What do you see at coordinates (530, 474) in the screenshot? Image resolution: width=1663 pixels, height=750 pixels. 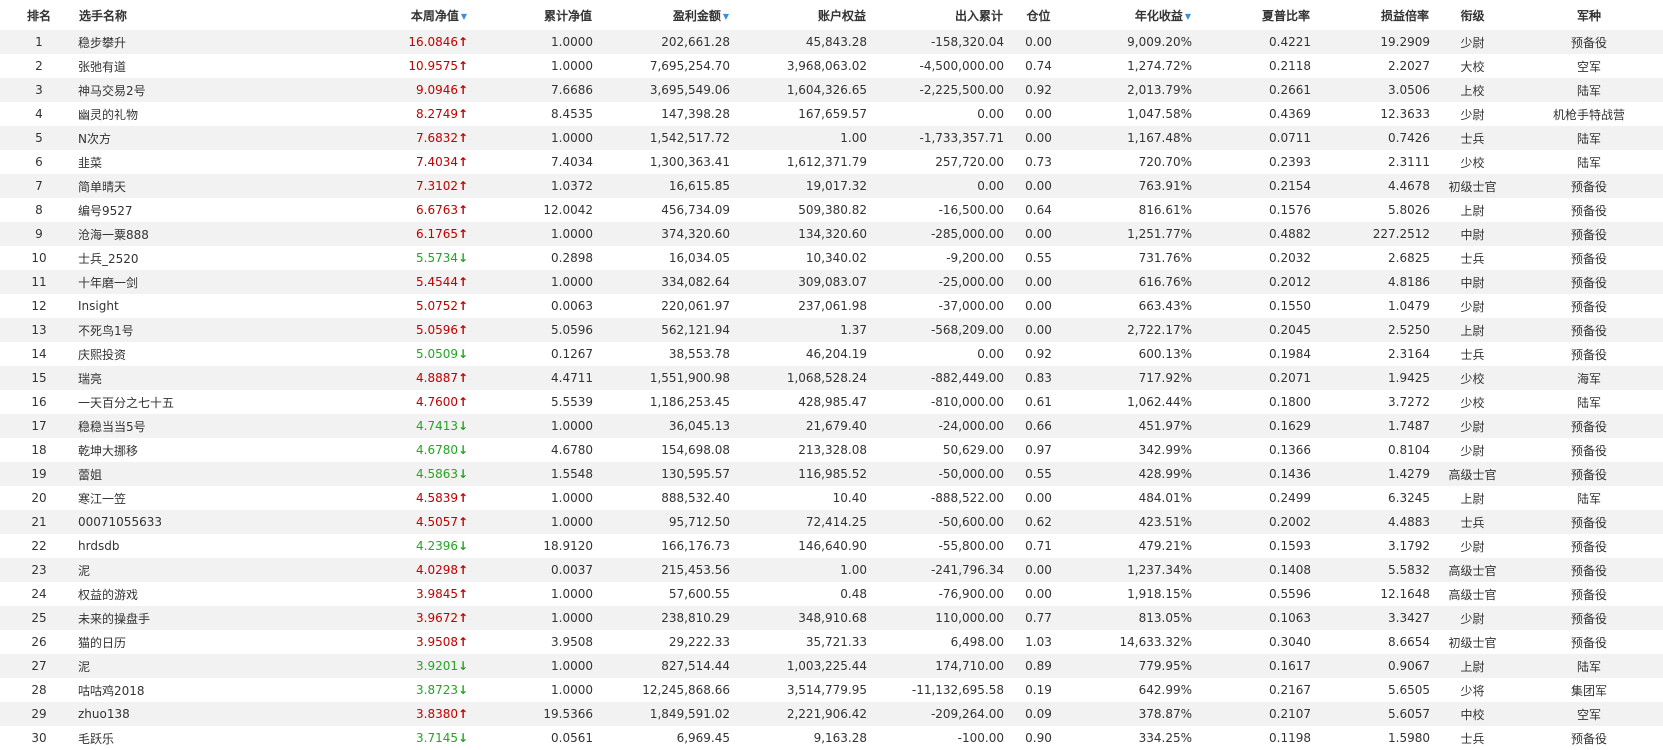 I see `cum-nav-cell: 1.5548` at bounding box center [530, 474].